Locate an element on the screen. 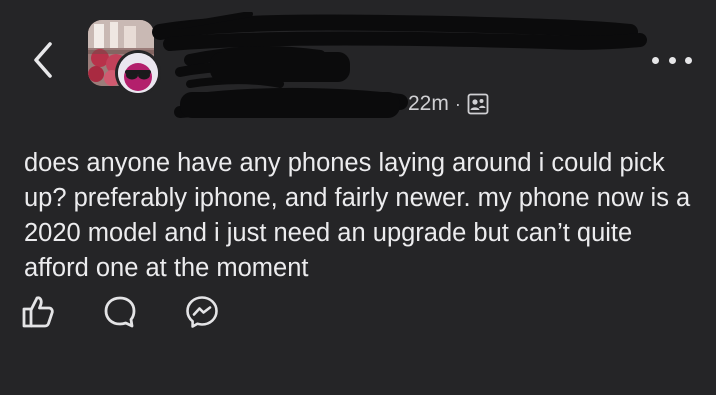 This screenshot has height=395, width=716. post-meta: 22m · is located at coordinates (448, 104).